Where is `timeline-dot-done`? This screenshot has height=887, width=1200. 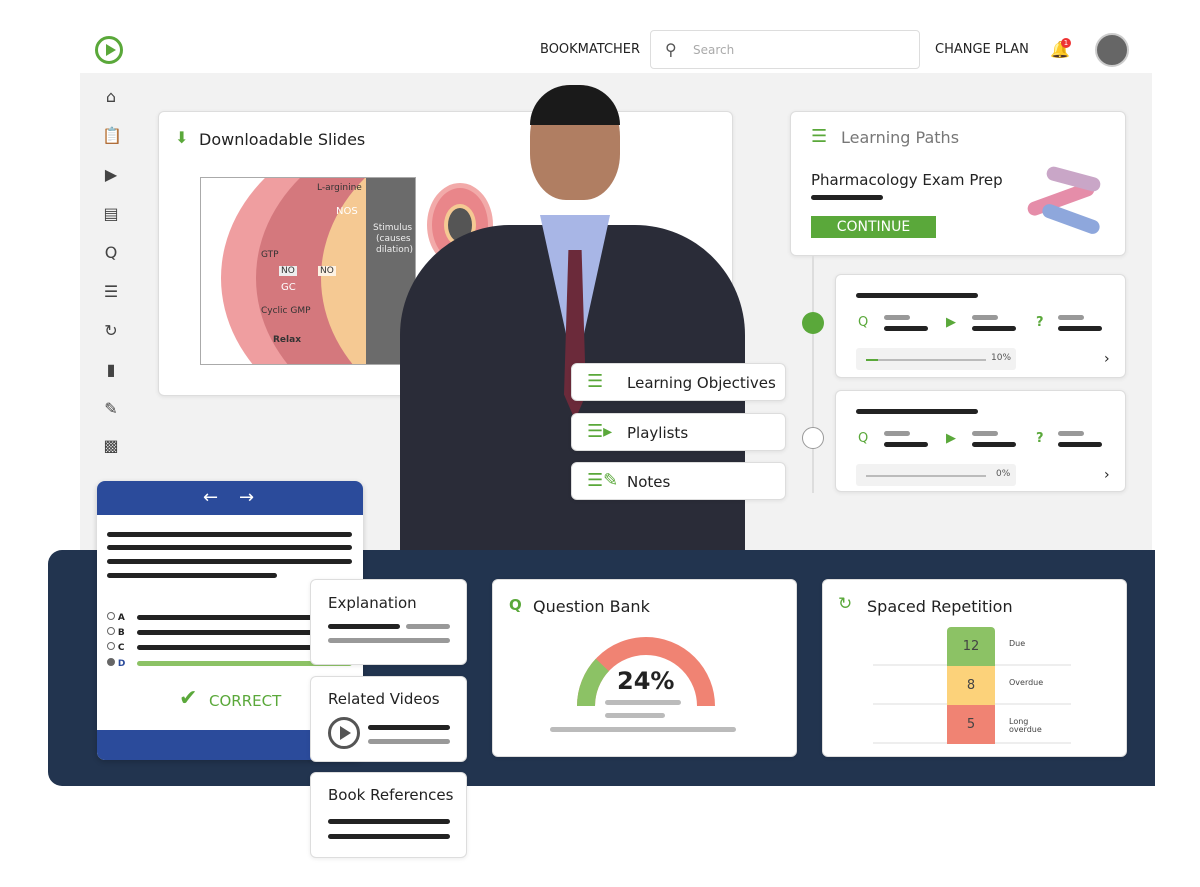 timeline-dot-done is located at coordinates (813, 323).